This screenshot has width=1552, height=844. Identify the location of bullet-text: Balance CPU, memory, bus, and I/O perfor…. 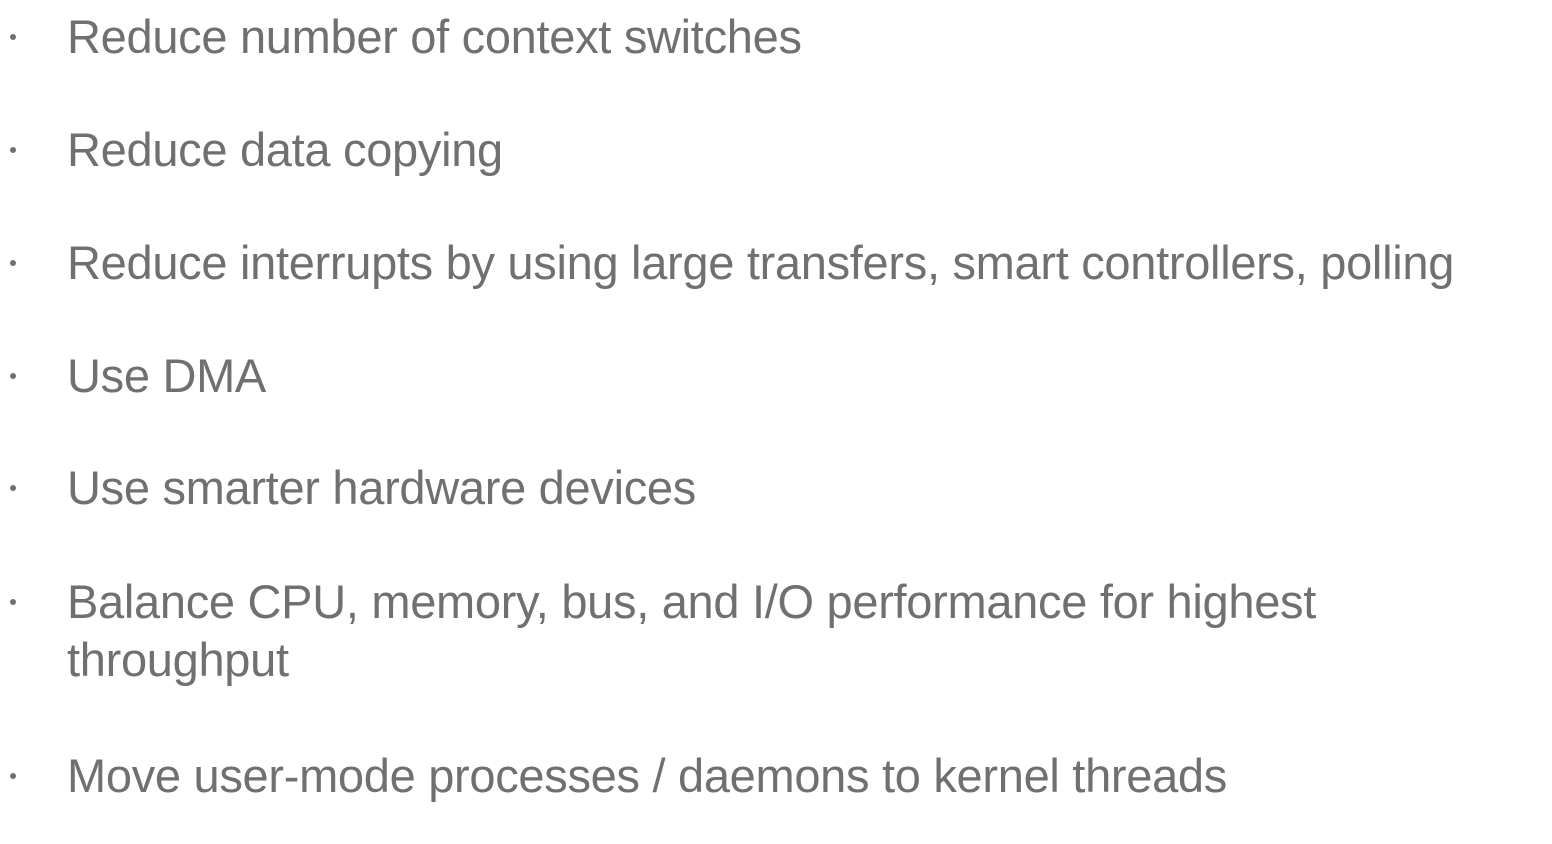
(691, 630).